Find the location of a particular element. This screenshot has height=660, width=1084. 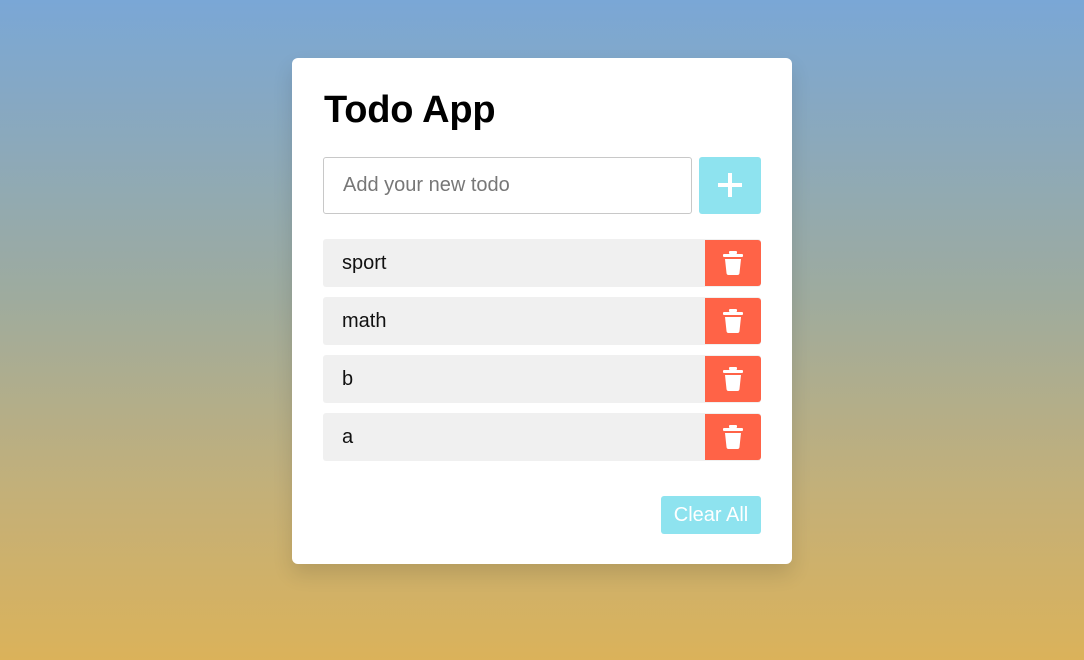

todo-text: a is located at coordinates (348, 437).